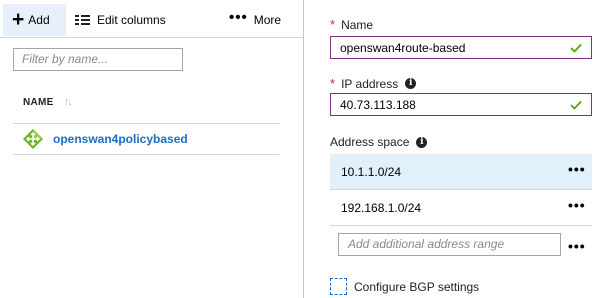  I want to click on sort-icon: ↑↓, so click(68, 102).